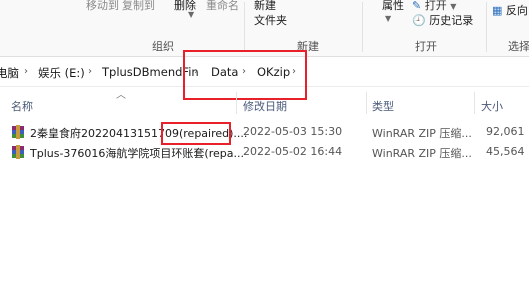 The height and width of the screenshot is (285, 529). Describe the element at coordinates (22, 106) in the screenshot. I see `column-header-name: 名称` at that location.